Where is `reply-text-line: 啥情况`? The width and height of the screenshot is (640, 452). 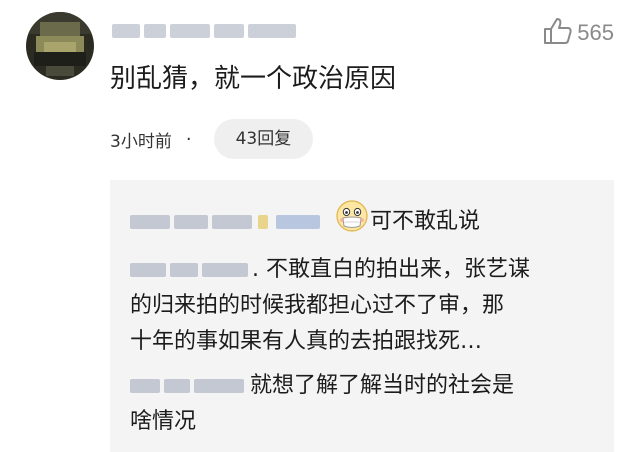
reply-text-line: 啥情况 is located at coordinates (163, 421).